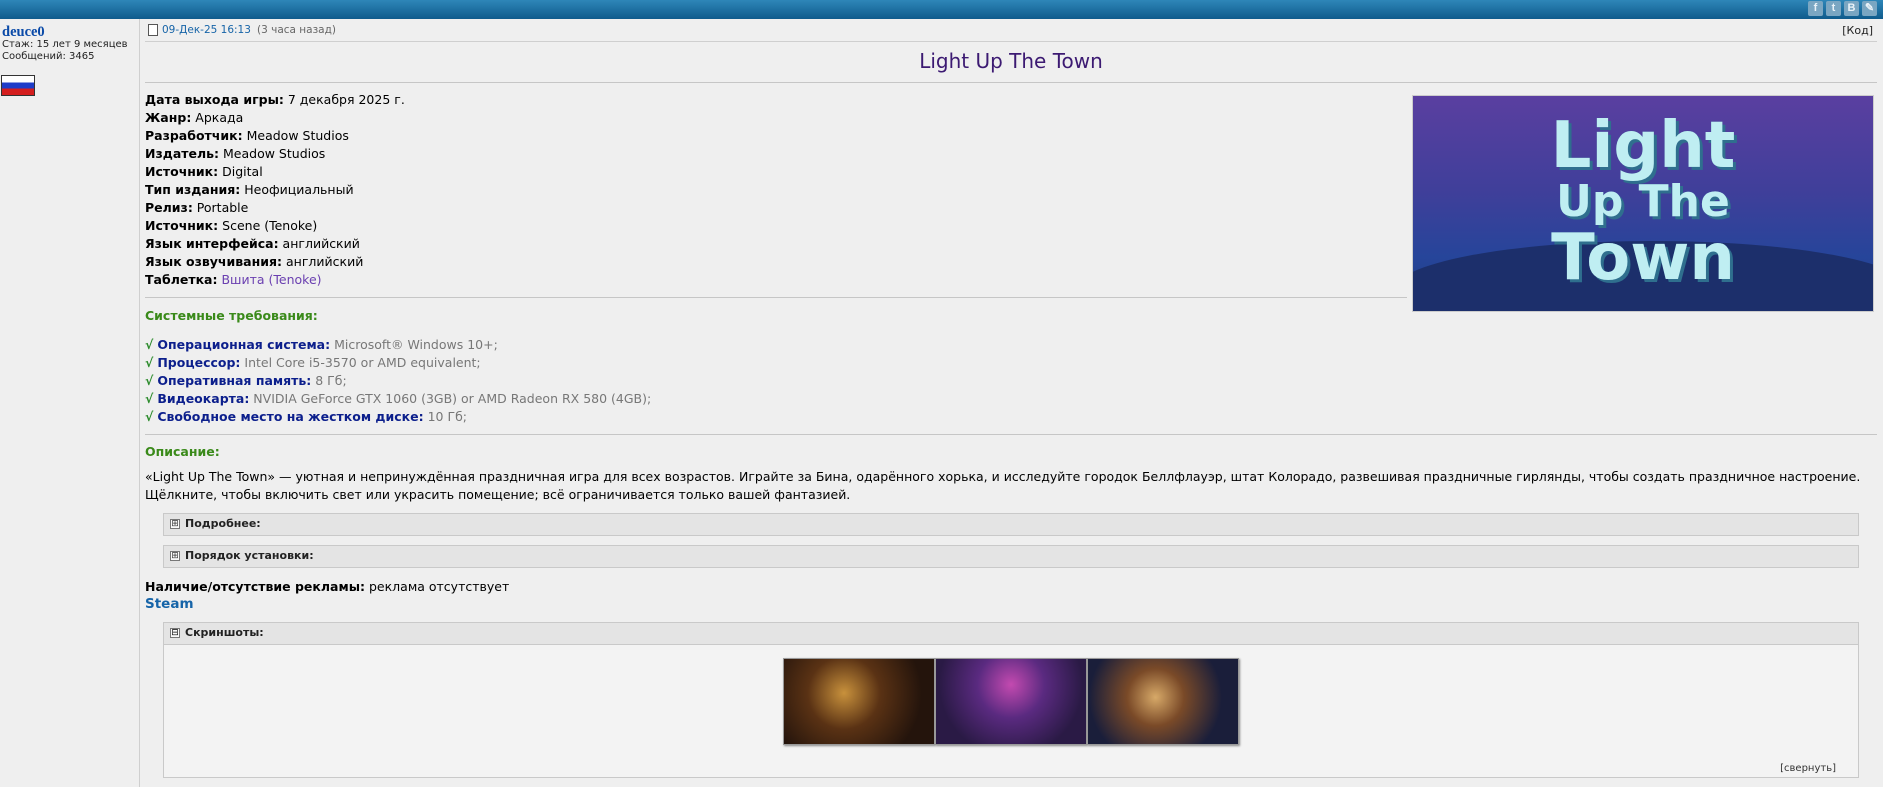  Describe the element at coordinates (214, 99) in the screenshot. I see `info-label: Дата выхода игры:` at that location.